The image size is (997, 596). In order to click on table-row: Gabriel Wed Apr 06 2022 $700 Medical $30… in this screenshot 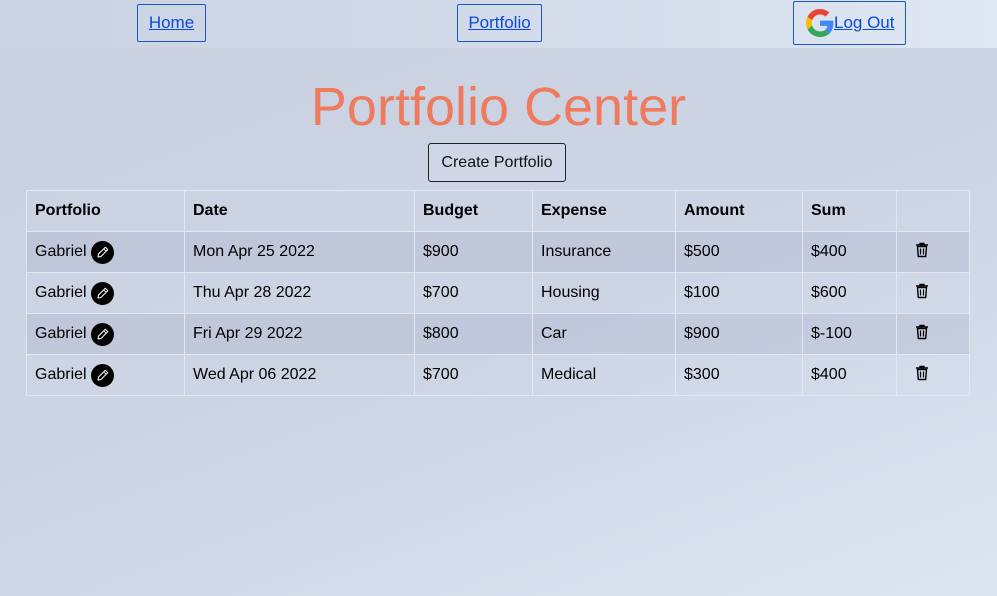, I will do `click(498, 375)`.